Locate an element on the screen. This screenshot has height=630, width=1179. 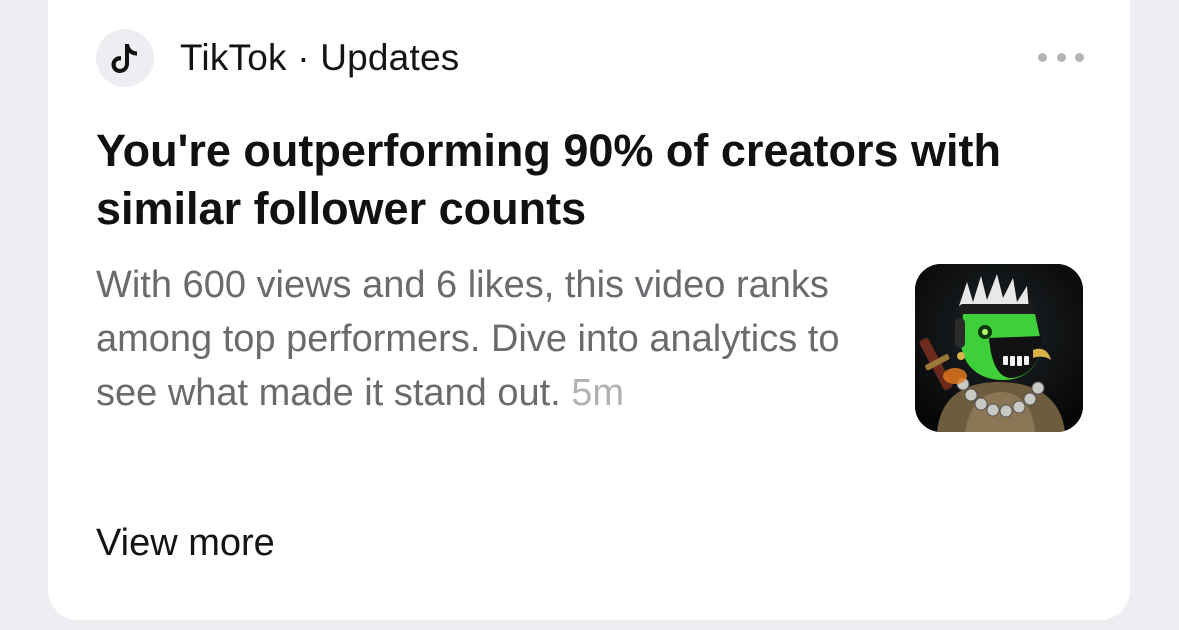
more-options-button is located at coordinates (1061, 57).